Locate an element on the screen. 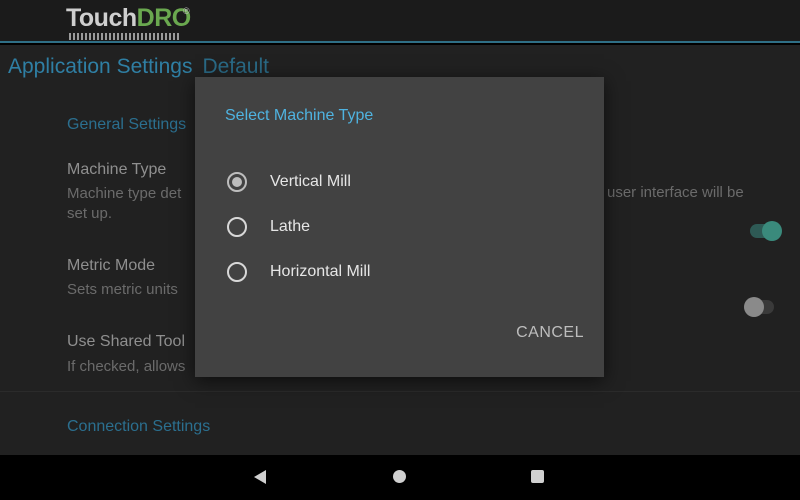 The height and width of the screenshot is (500, 800). cancel-button: CANCEL is located at coordinates (550, 333).